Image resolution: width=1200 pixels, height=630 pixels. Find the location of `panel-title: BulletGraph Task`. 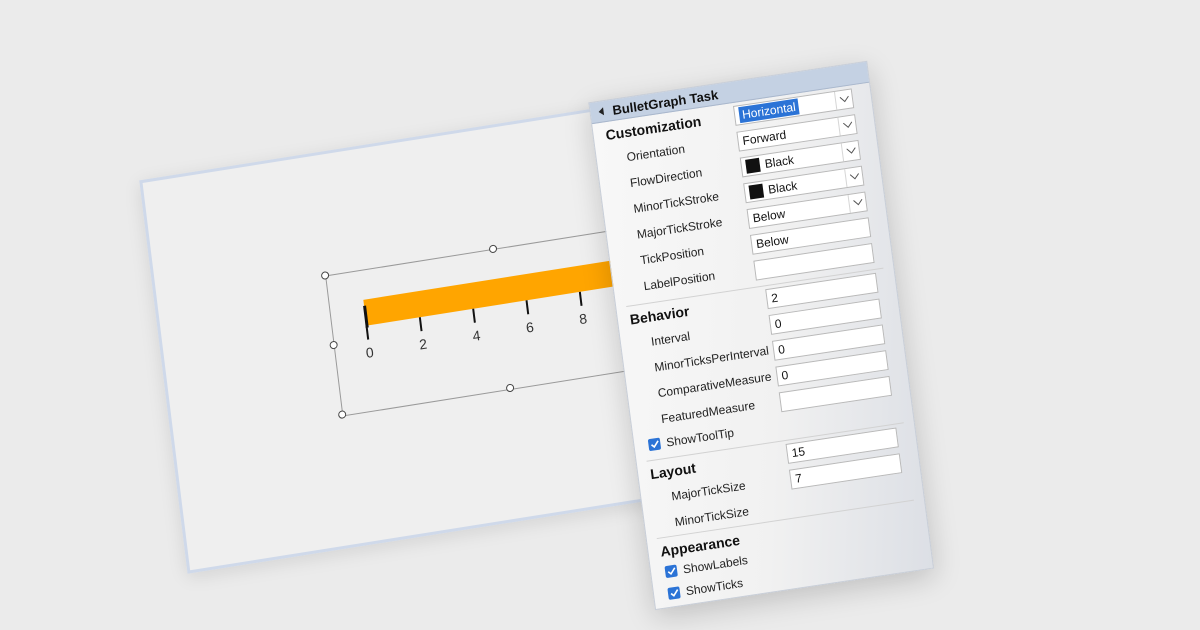

panel-title: BulletGraph Task is located at coordinates (665, 102).